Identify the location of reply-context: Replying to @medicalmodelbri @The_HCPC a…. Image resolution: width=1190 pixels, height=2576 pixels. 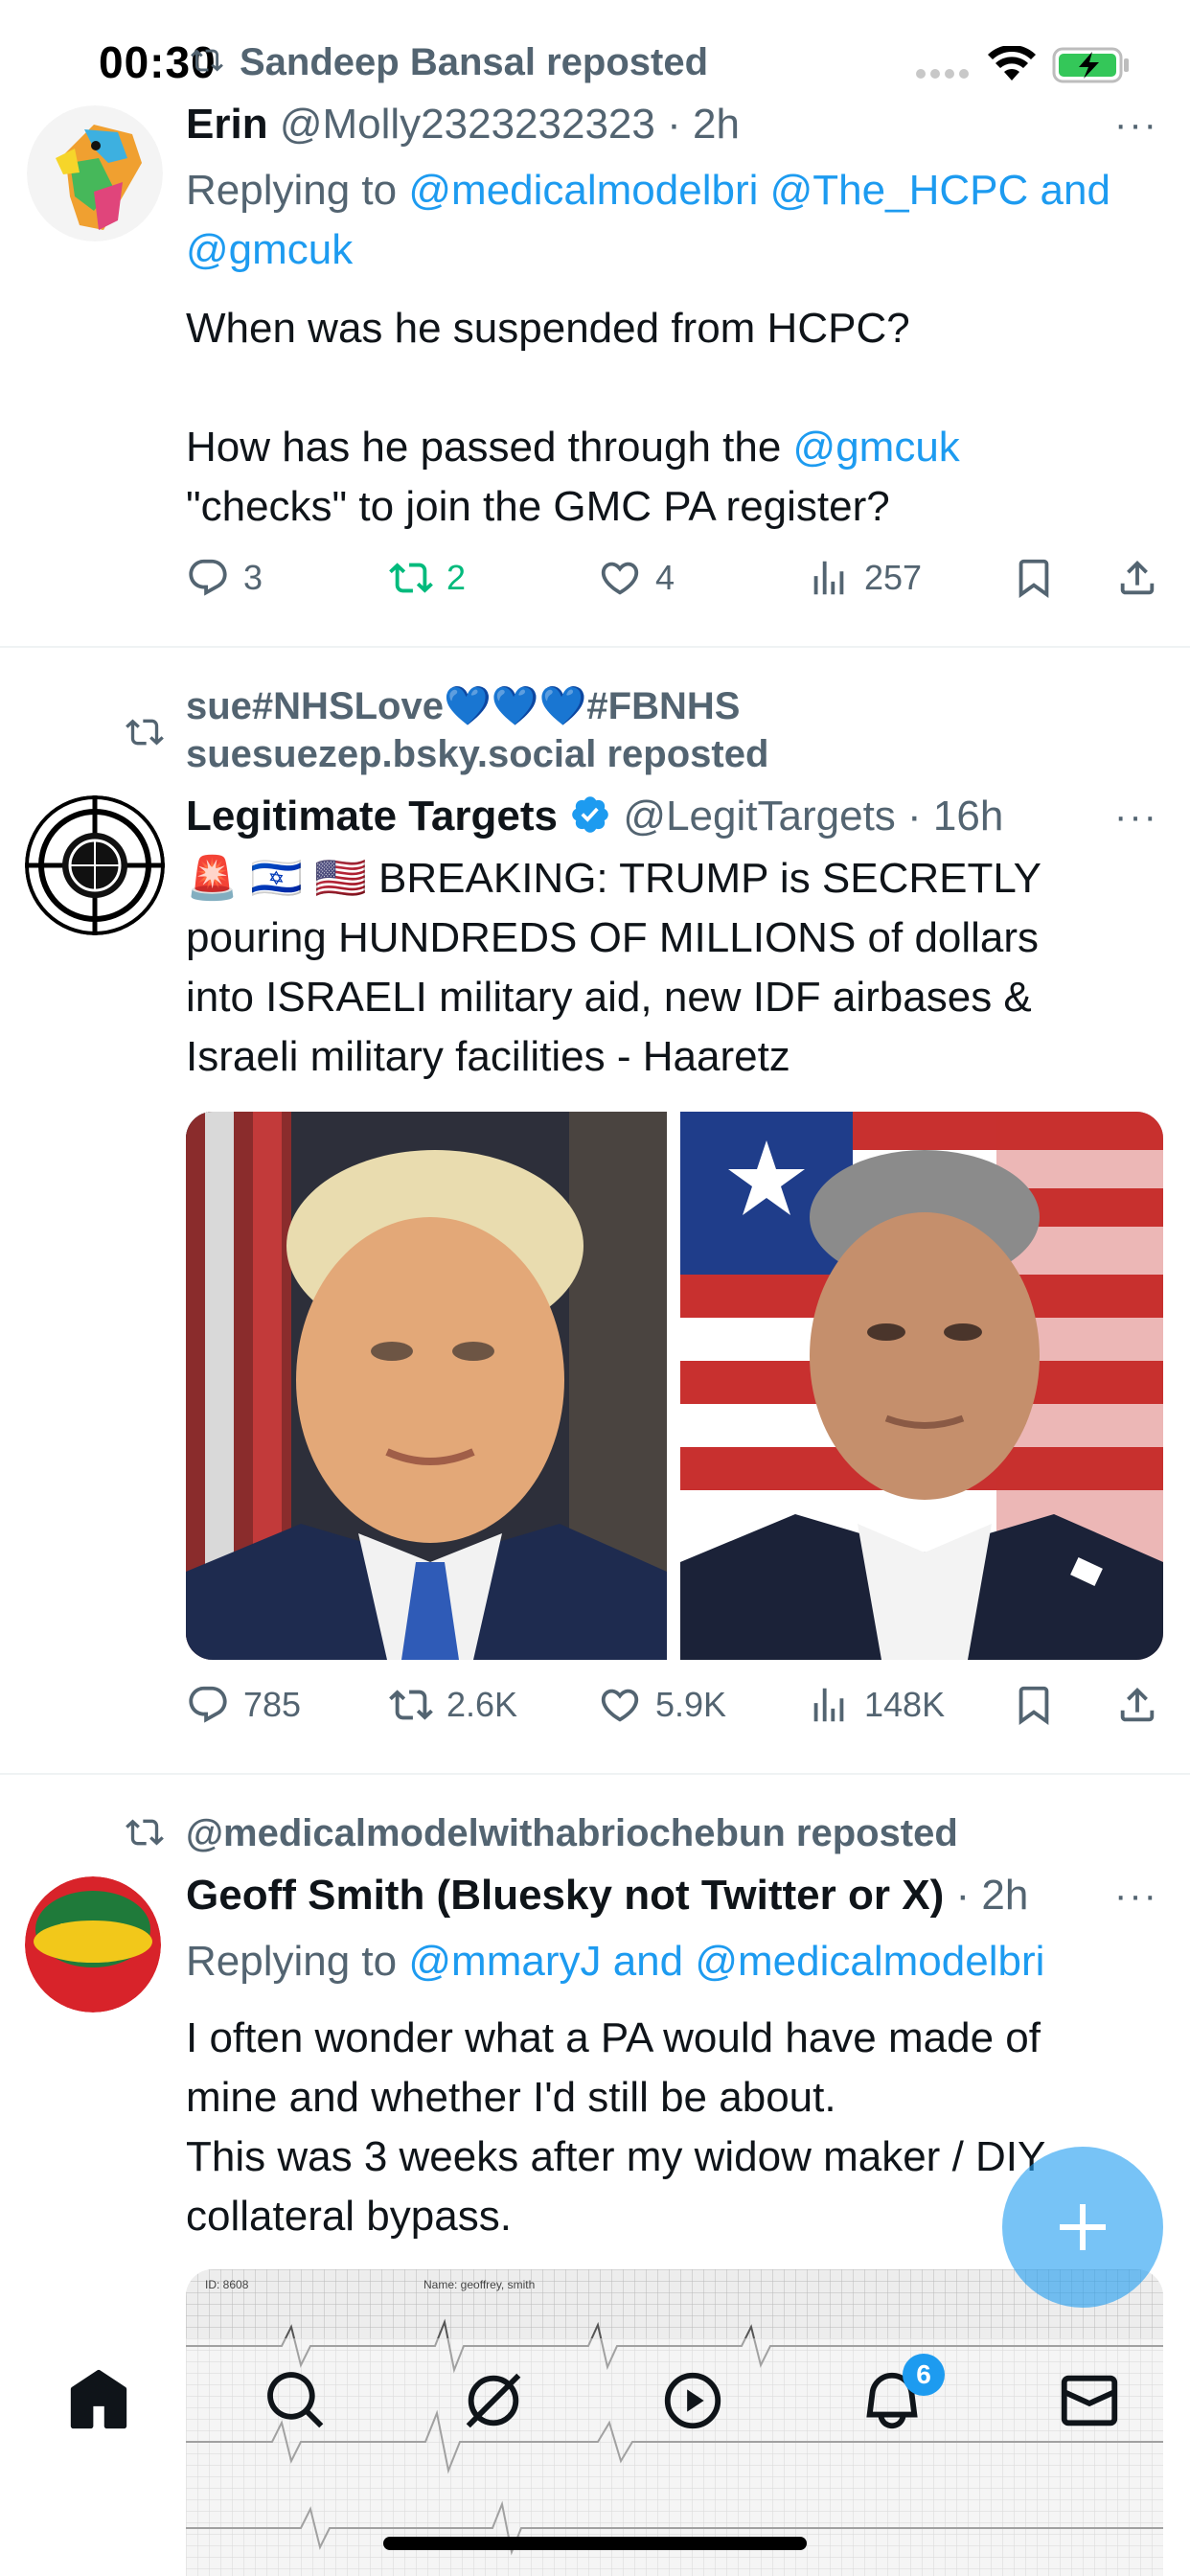
(648, 220).